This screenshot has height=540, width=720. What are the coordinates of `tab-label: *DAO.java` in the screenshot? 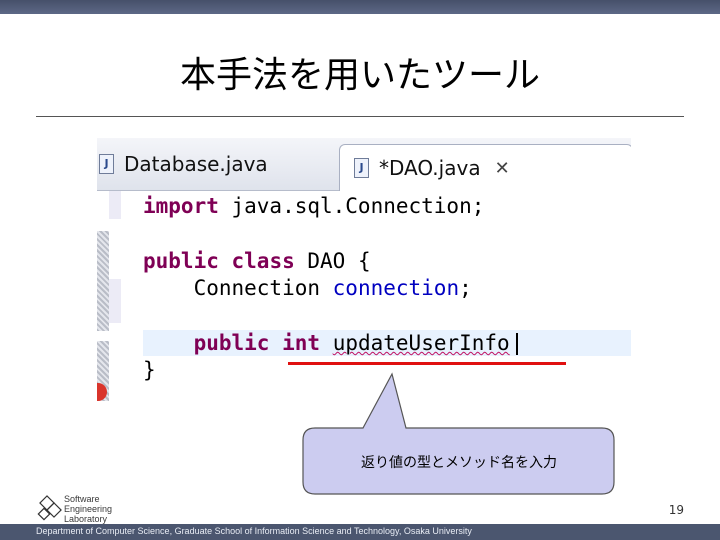 It's located at (430, 168).